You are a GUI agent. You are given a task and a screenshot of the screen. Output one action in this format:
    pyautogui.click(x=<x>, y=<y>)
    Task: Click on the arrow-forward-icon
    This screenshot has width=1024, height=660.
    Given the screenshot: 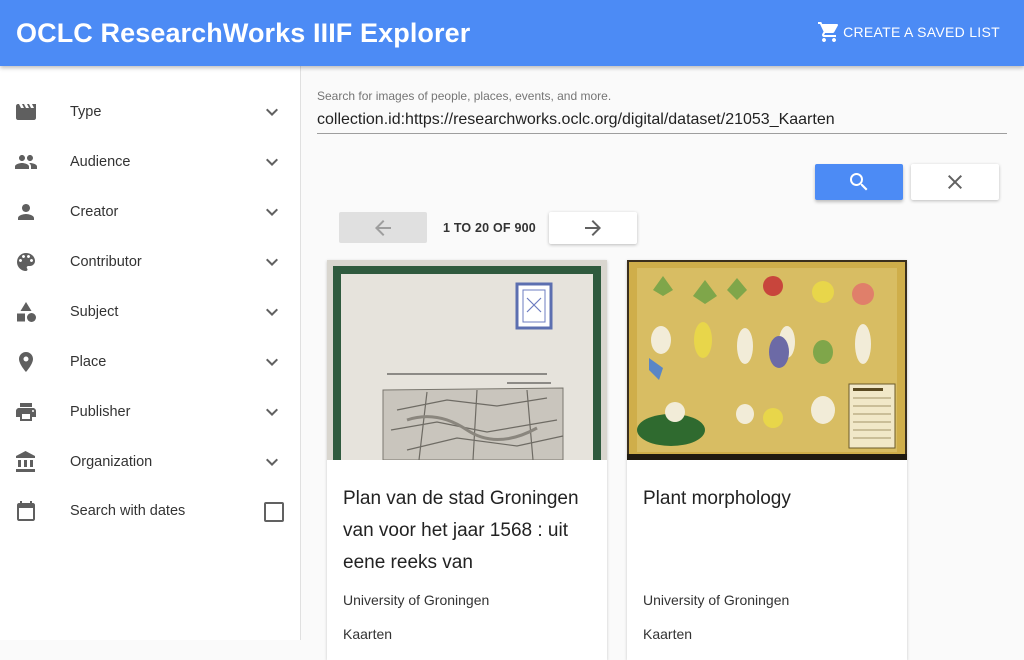 What is the action you would take?
    pyautogui.click(x=593, y=228)
    